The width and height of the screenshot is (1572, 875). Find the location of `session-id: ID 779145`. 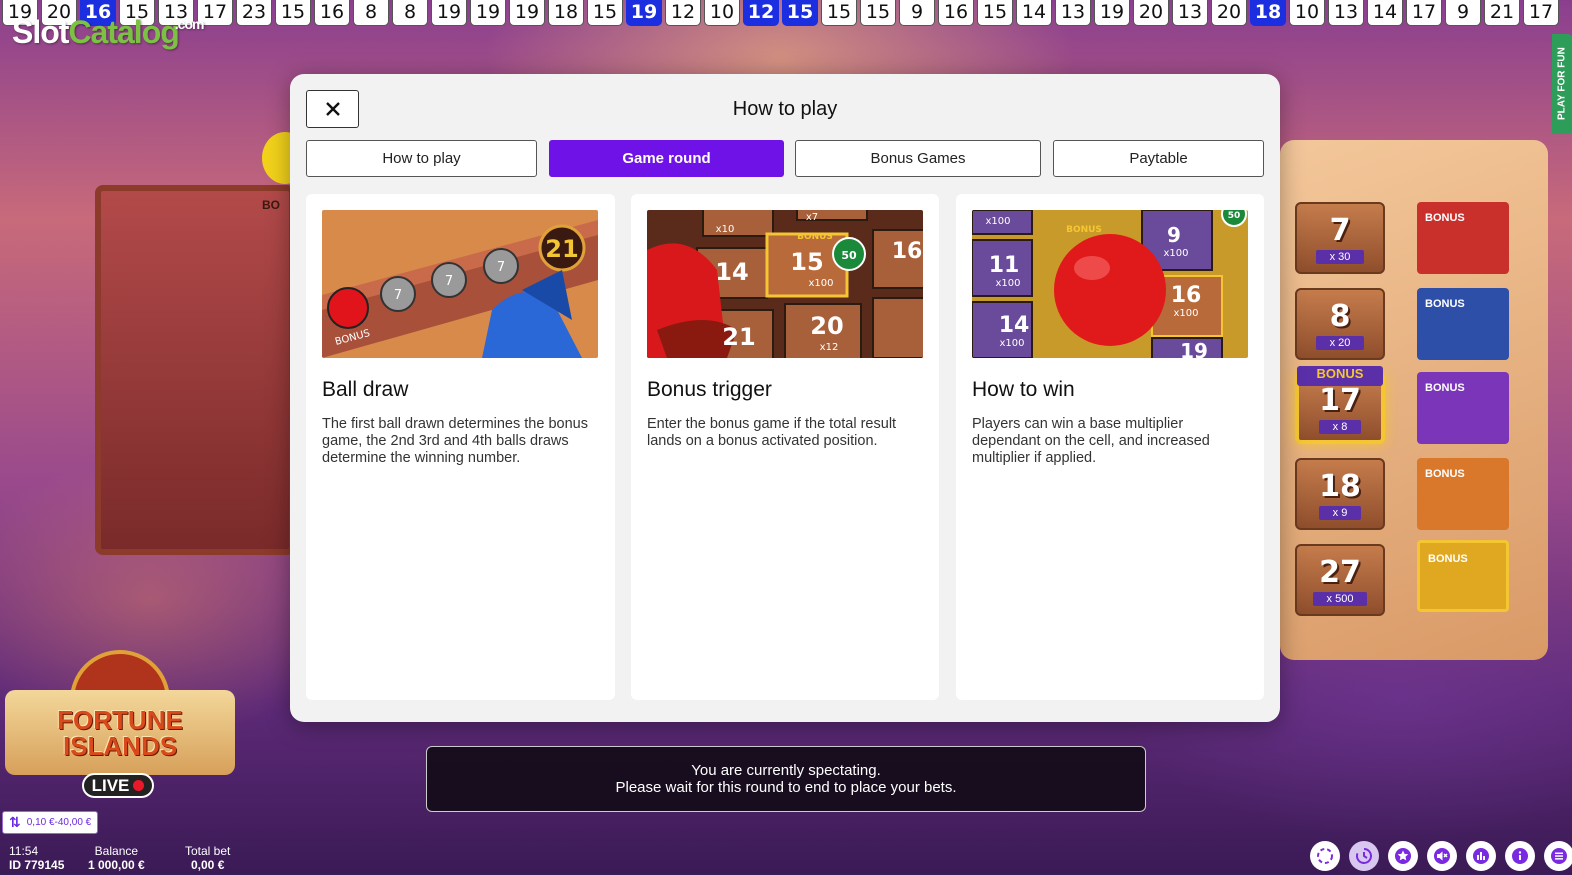

session-id: ID 779145 is located at coordinates (37, 865).